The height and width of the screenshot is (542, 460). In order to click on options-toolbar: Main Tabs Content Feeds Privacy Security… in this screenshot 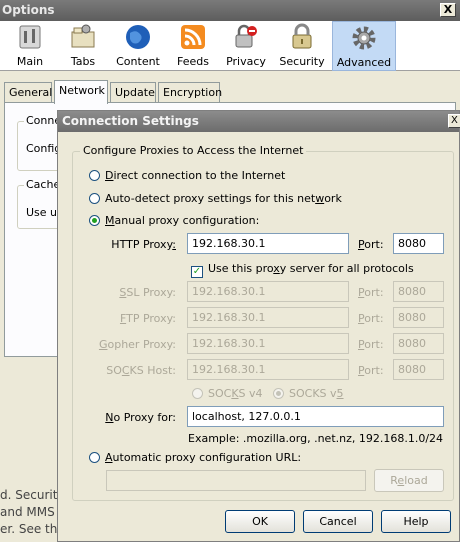, I will do `click(230, 46)`.